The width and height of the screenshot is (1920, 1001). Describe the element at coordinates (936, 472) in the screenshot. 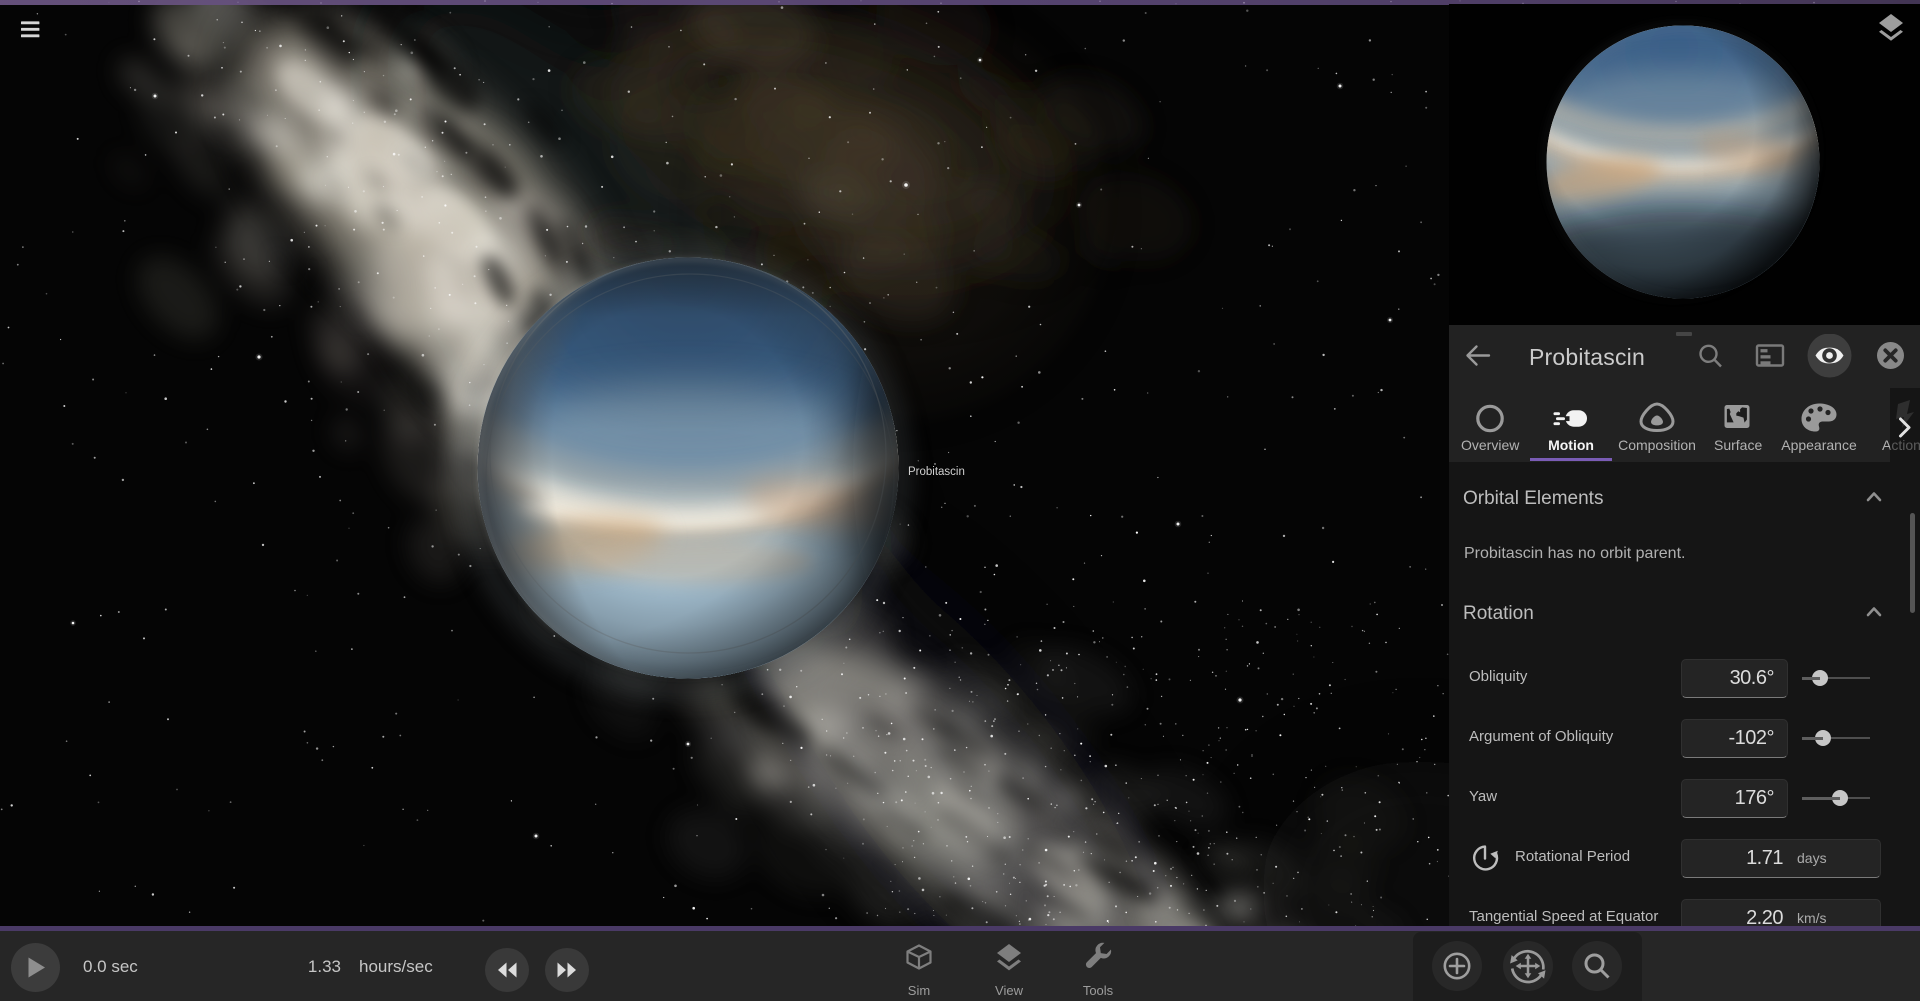

I see `svg-text: Probitascin` at that location.